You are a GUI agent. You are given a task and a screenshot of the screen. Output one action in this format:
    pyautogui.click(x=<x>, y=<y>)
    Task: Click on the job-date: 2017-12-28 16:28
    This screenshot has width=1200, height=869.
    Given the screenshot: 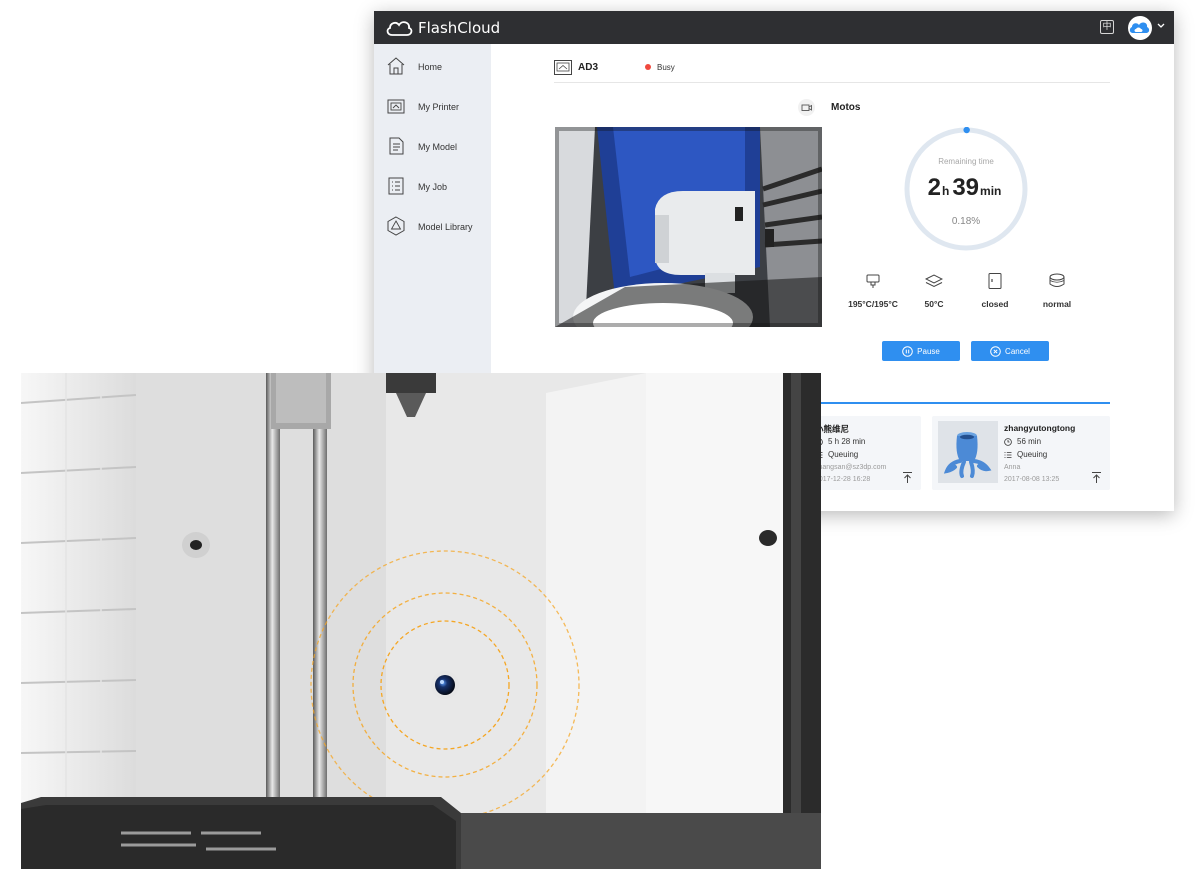 What is the action you would take?
    pyautogui.click(x=843, y=479)
    